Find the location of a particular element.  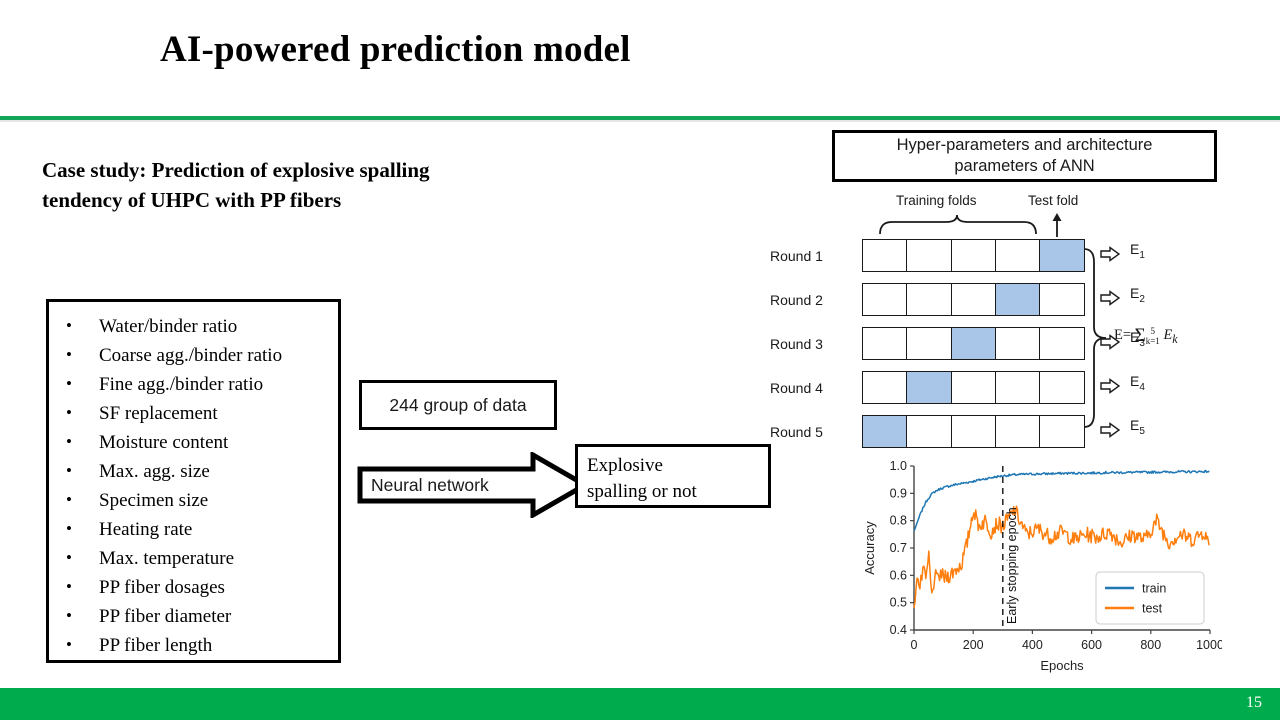

training-folds-brace-icon is located at coordinates (958, 224).